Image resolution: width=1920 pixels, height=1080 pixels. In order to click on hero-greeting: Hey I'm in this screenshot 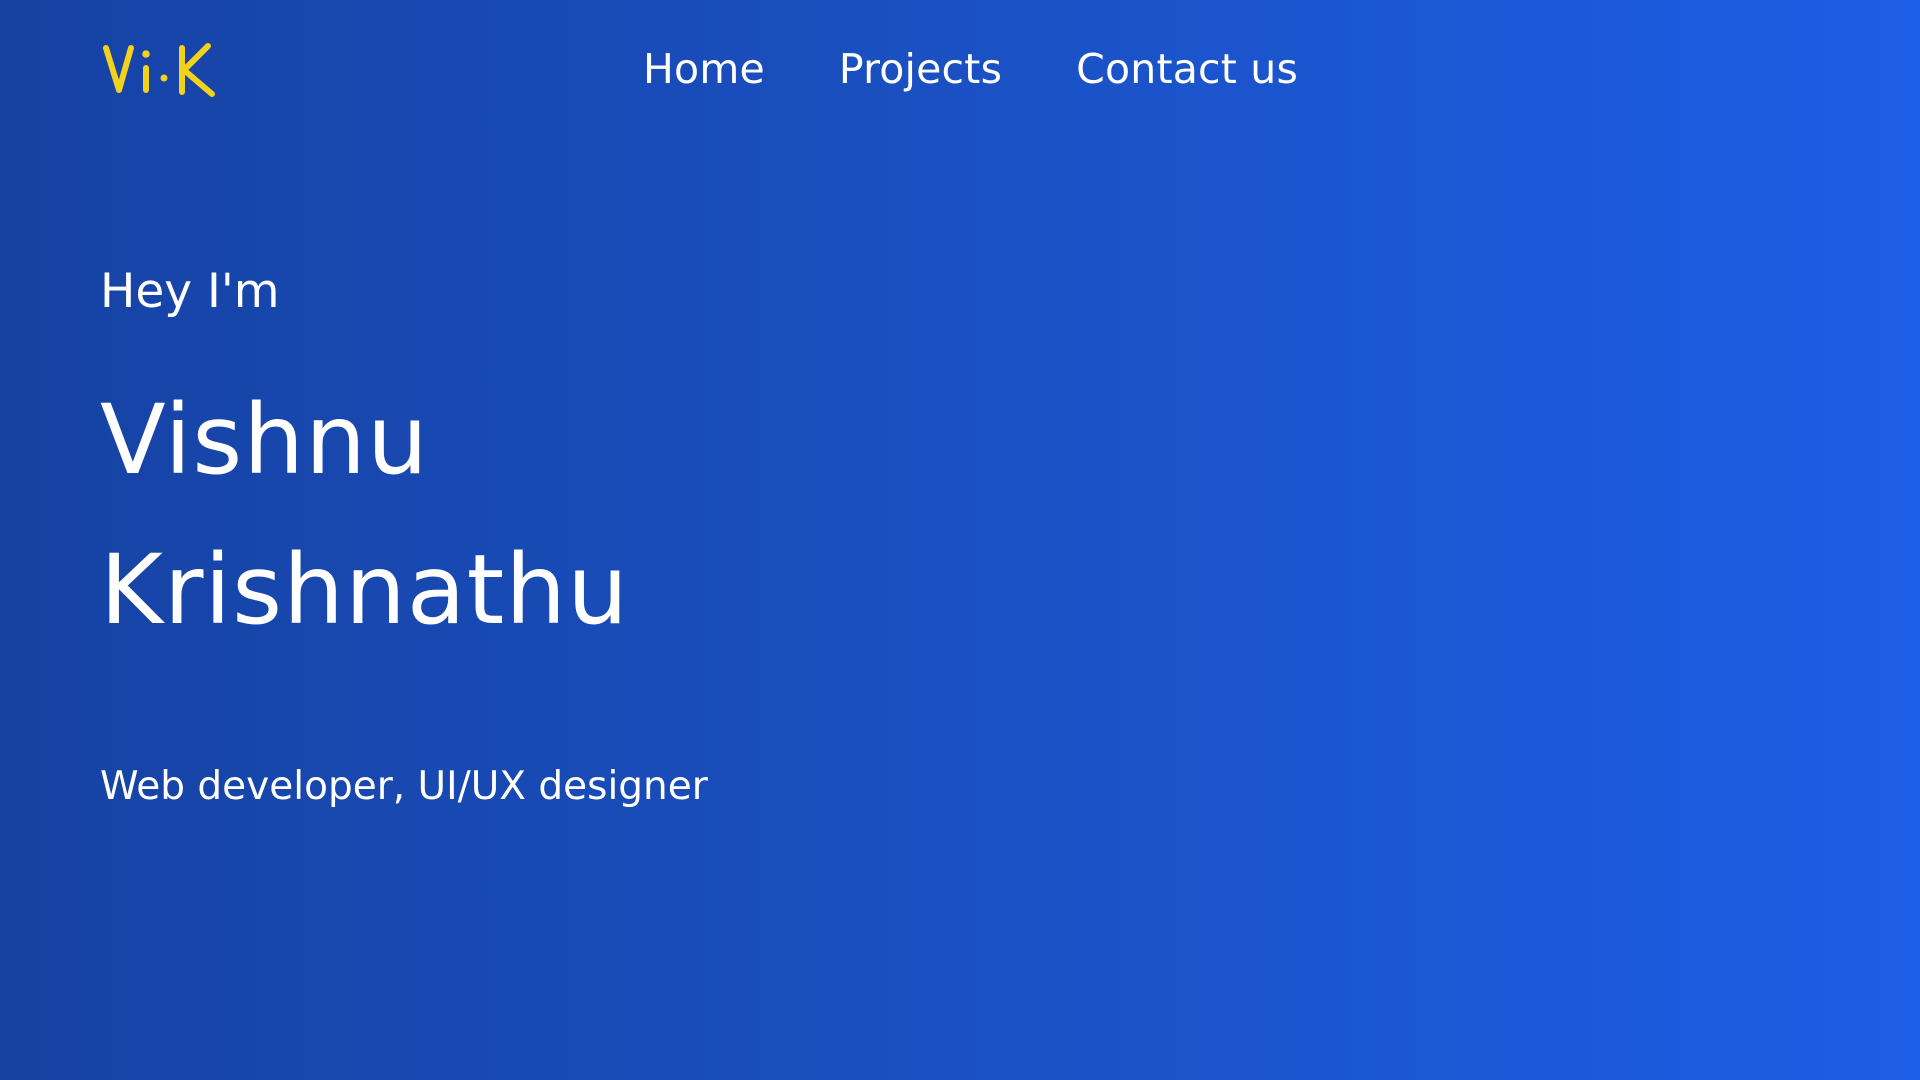, I will do `click(190, 291)`.